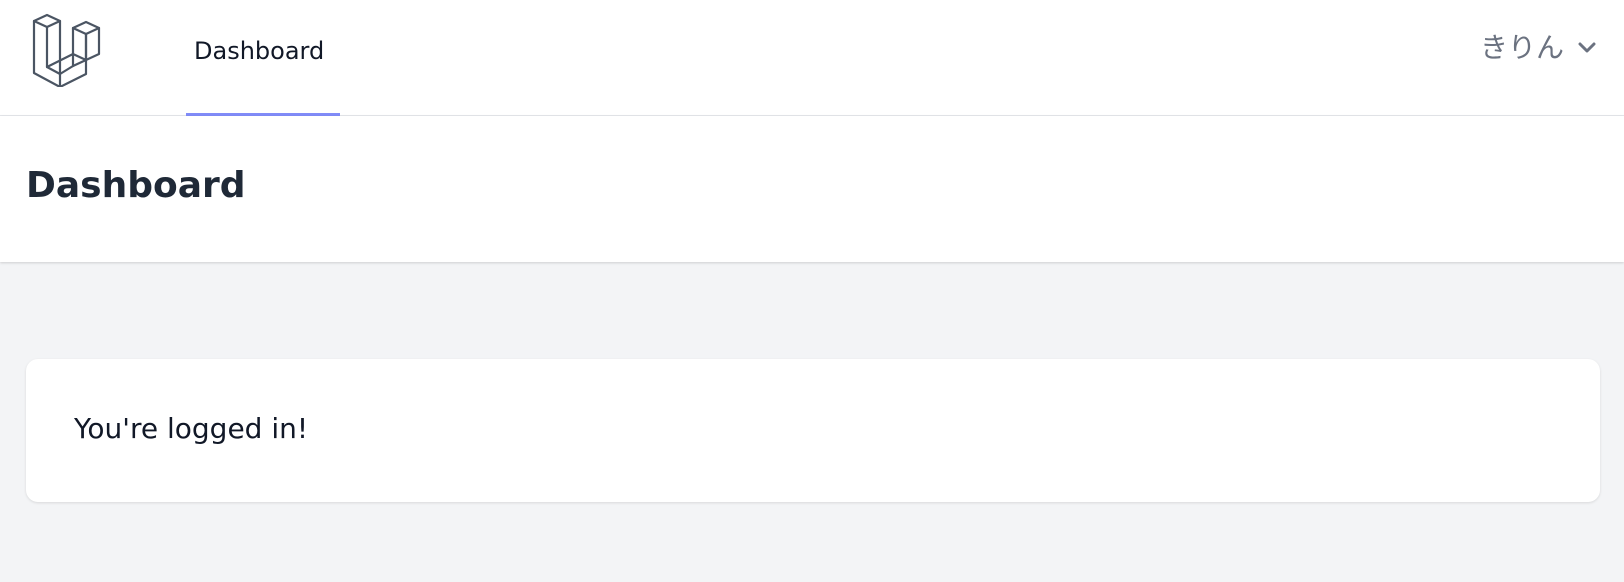  What do you see at coordinates (1521, 47) in the screenshot?
I see `user-name: きりん` at bounding box center [1521, 47].